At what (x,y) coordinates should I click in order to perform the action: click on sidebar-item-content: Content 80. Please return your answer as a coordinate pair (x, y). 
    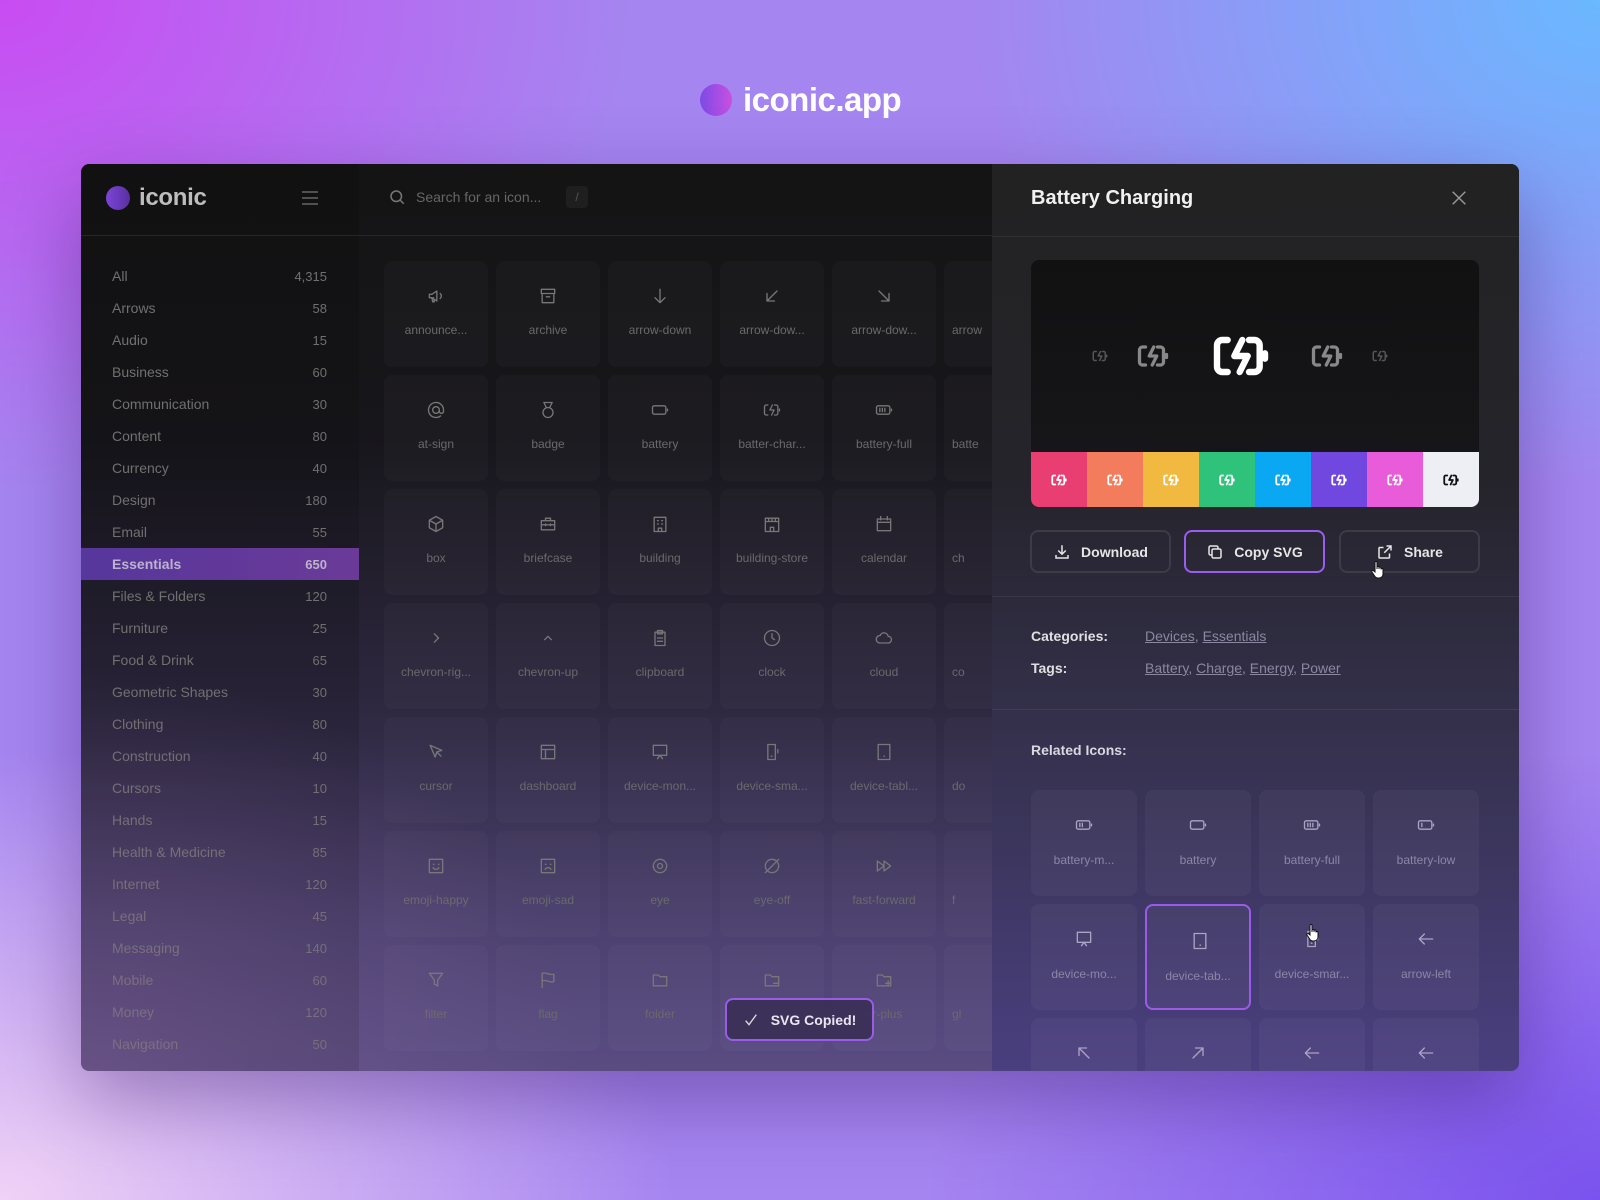
    Looking at the image, I should click on (220, 436).